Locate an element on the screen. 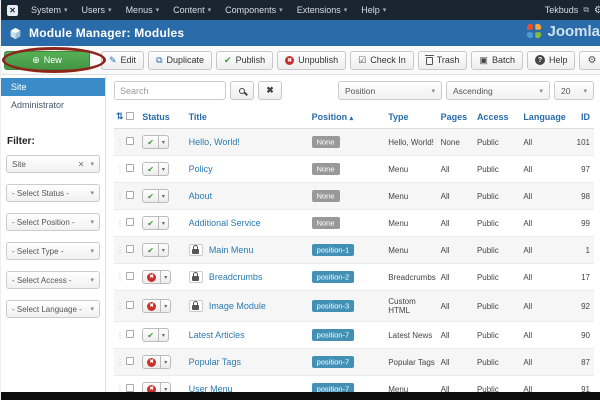 The height and width of the screenshot is (400, 600). module-title-link: Hello, World! is located at coordinates (214, 142).